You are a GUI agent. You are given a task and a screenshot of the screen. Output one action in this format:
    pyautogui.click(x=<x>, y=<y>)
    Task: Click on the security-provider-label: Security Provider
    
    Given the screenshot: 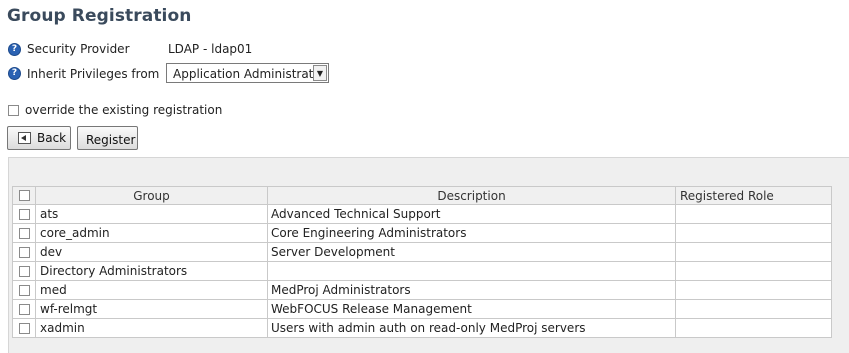 What is the action you would take?
    pyautogui.click(x=78, y=49)
    